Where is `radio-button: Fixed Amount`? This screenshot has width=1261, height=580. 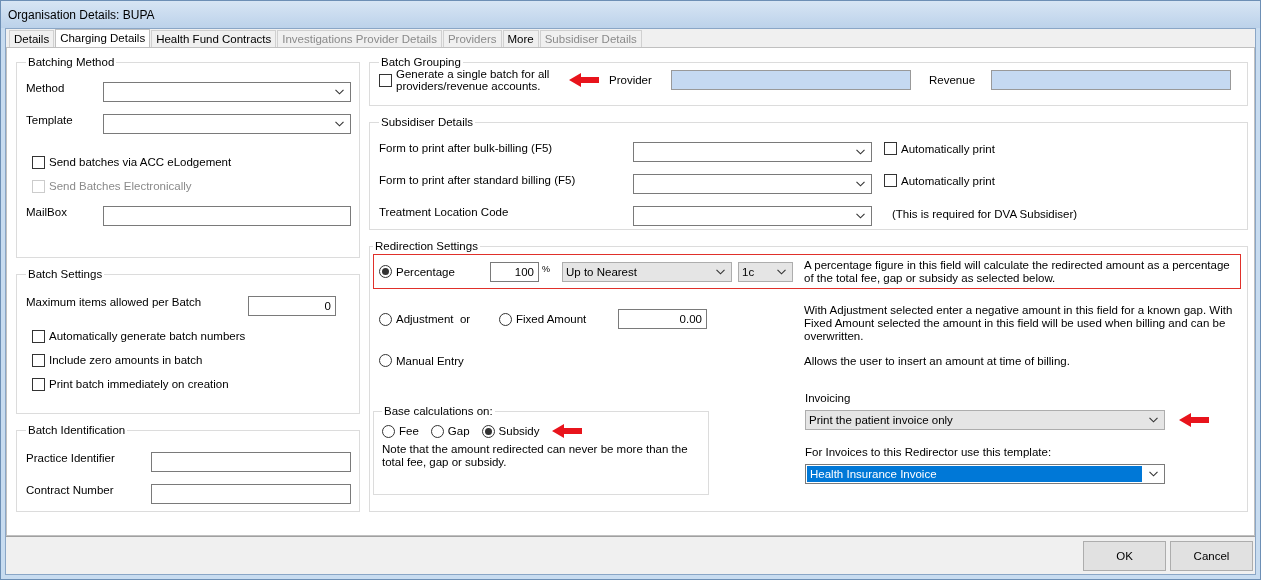 radio-button: Fixed Amount is located at coordinates (543, 319).